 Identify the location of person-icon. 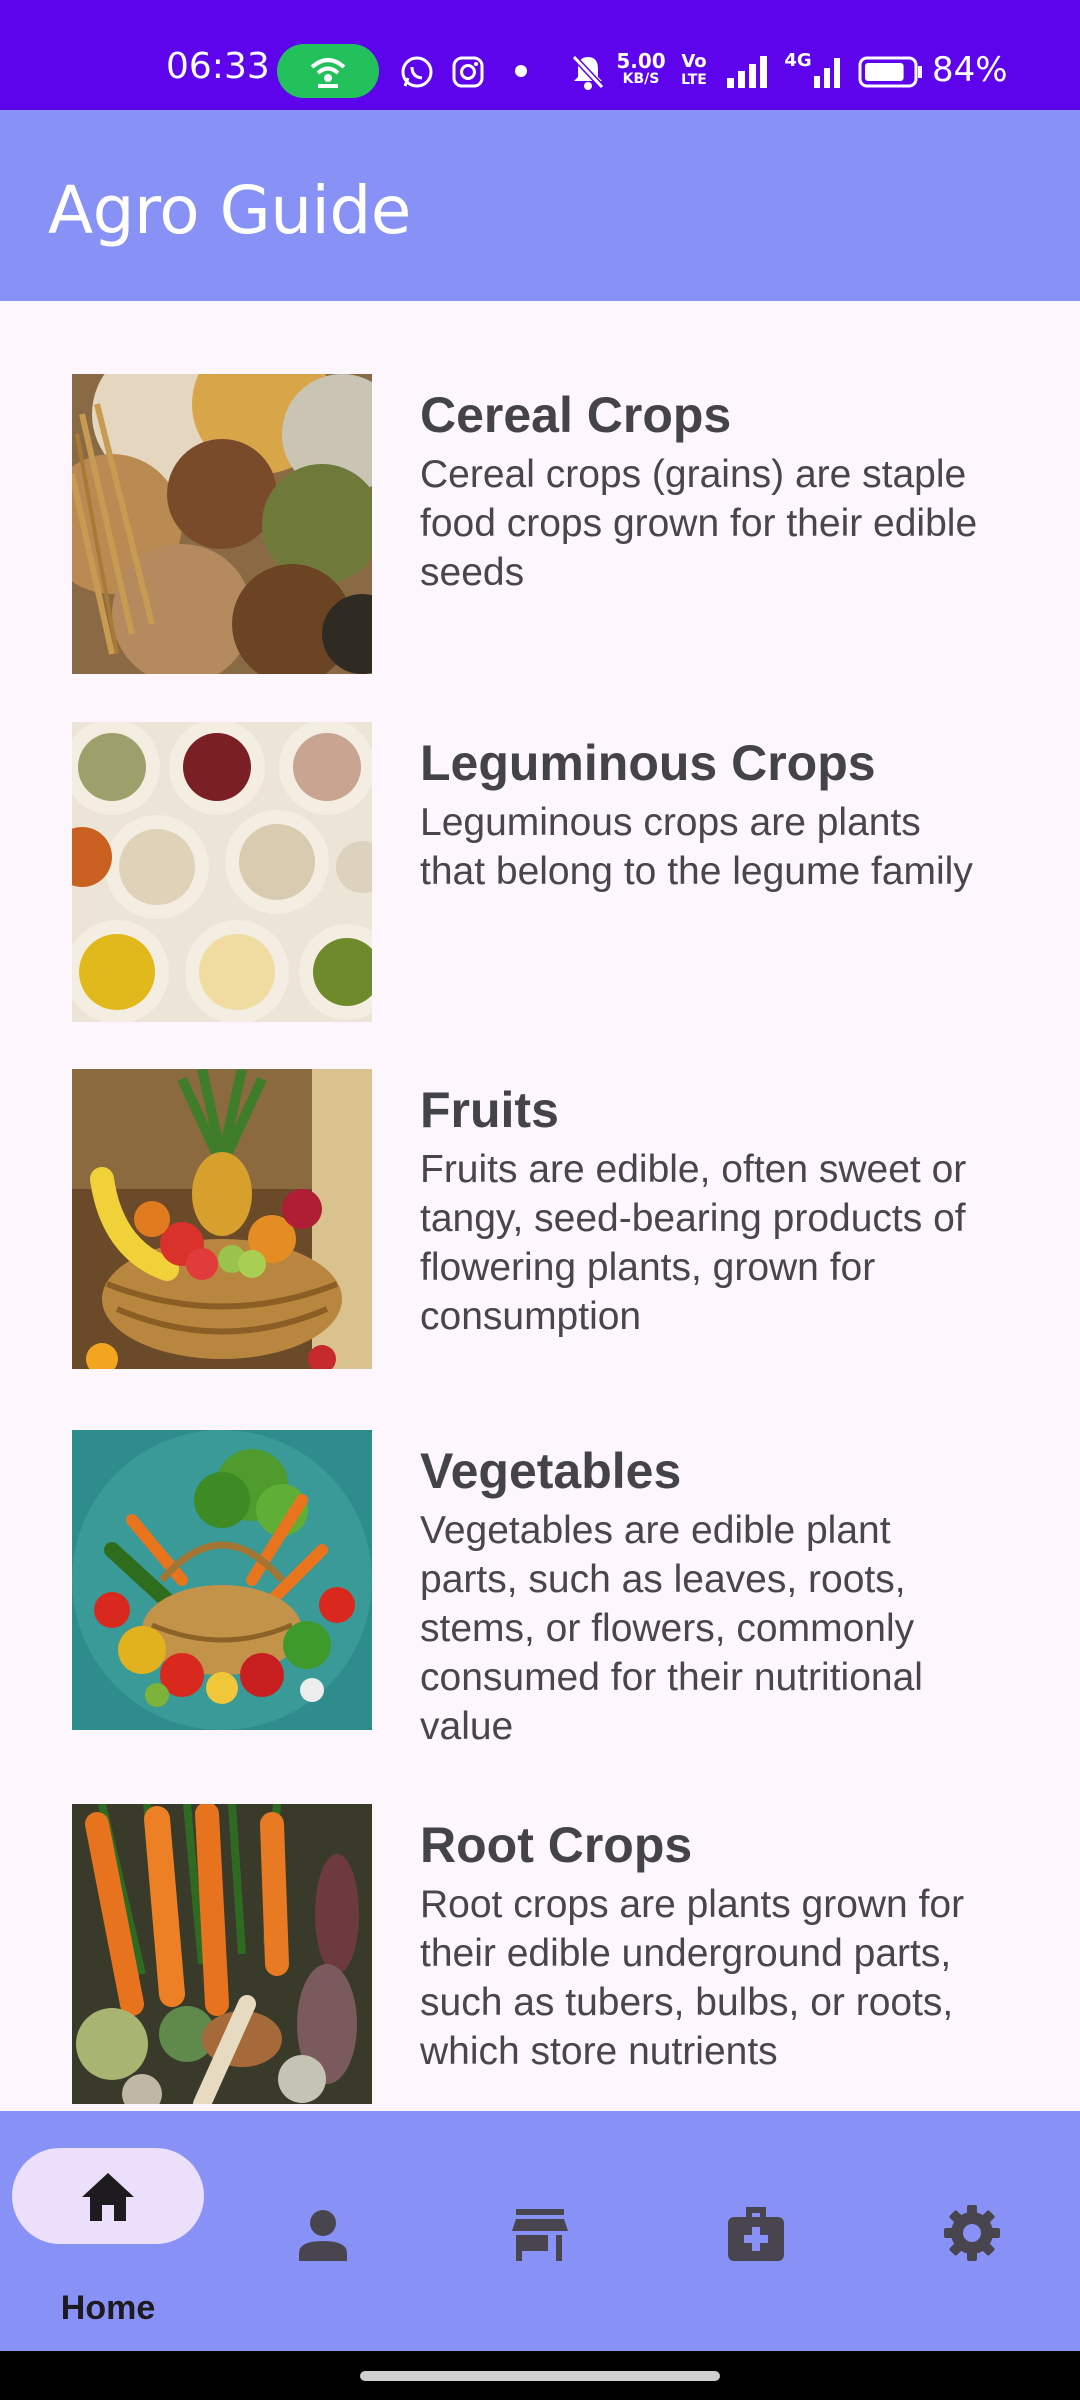
(323, 2235).